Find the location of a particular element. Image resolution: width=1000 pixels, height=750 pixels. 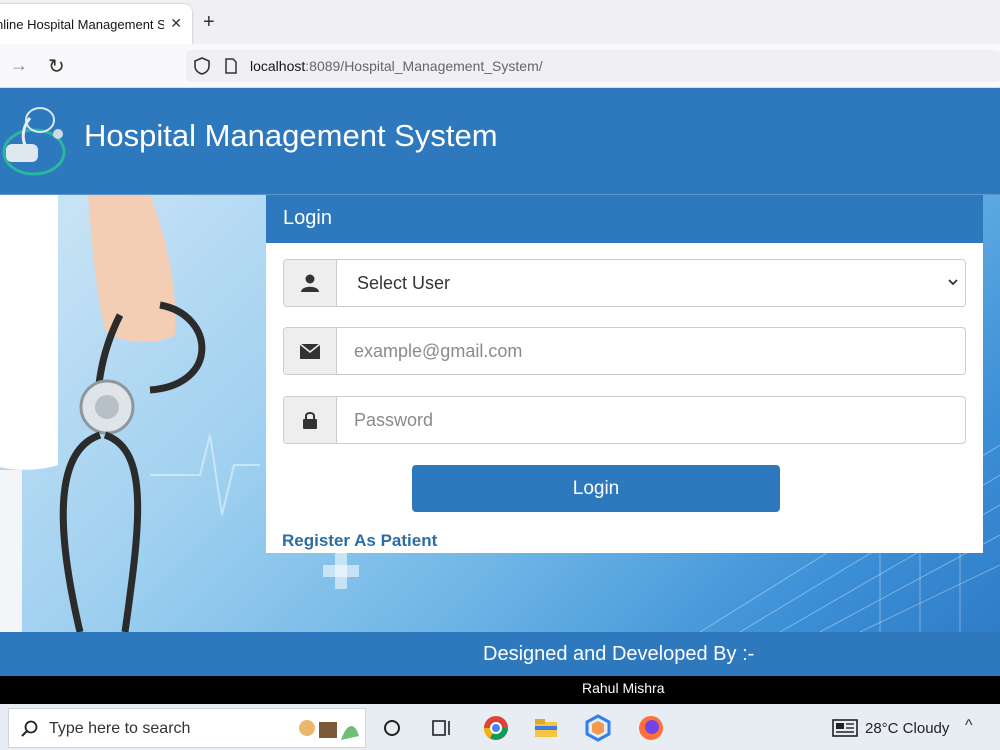

site-footer: Designed and Developed By :- is located at coordinates (500, 654).